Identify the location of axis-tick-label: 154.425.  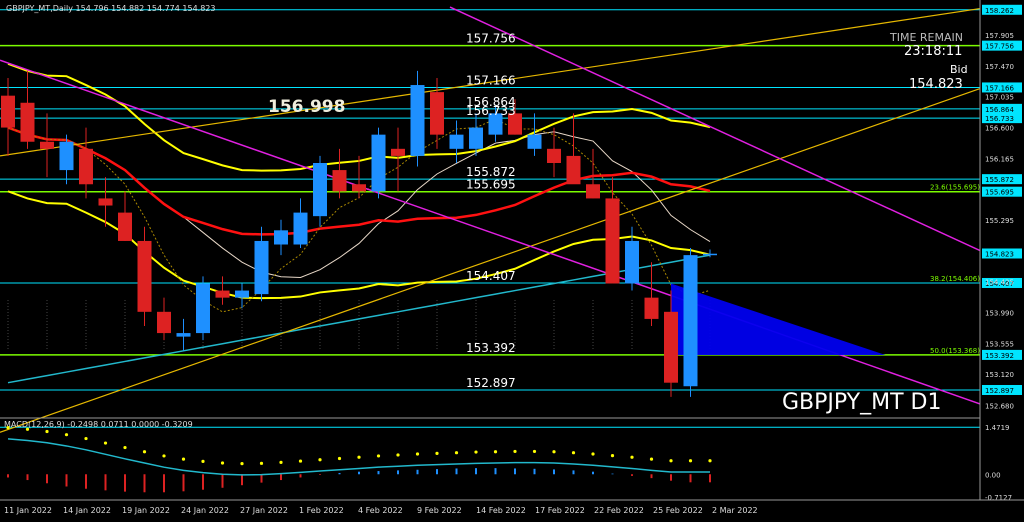
(999, 283).